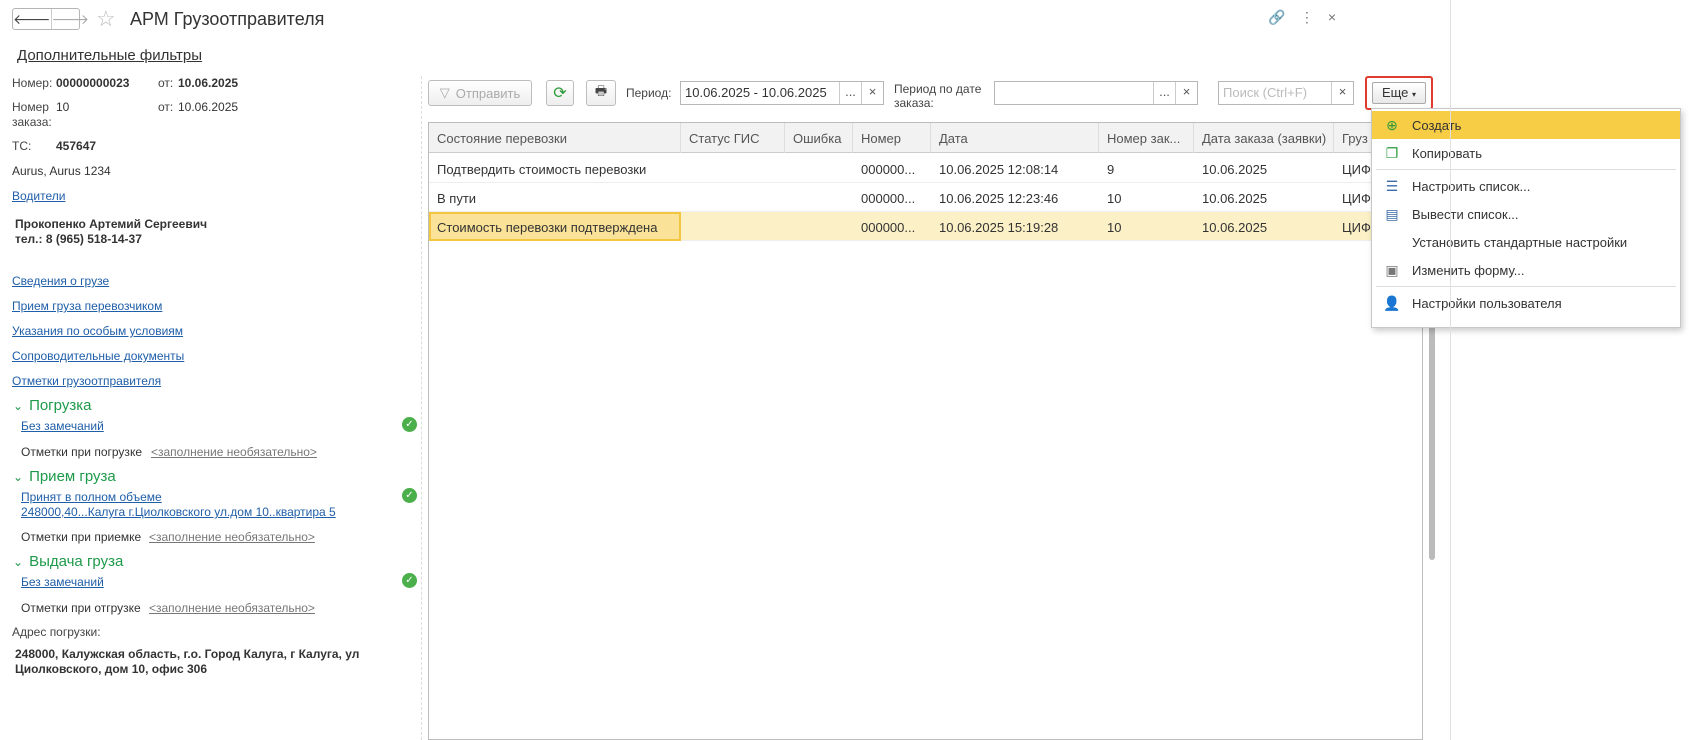  I want to click on list-settings-icon: ☰, so click(1392, 185).